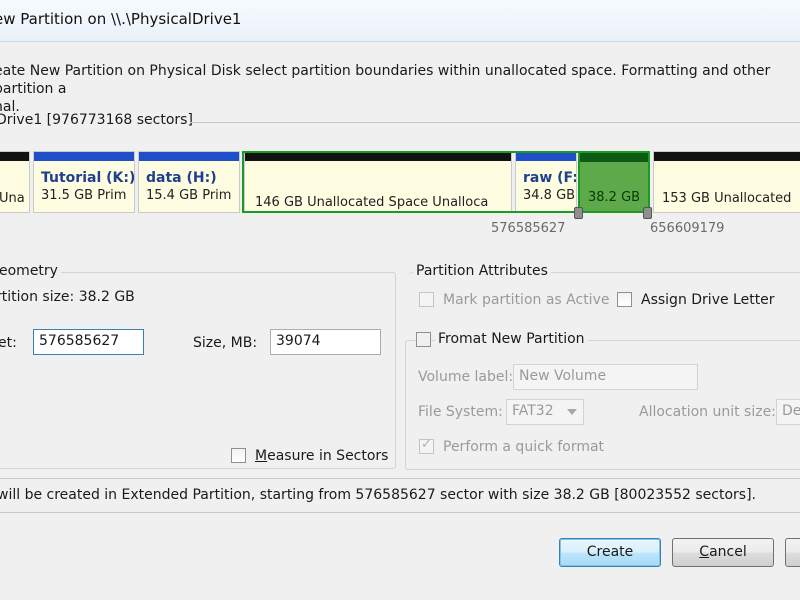  Describe the element at coordinates (12, 198) in the screenshot. I see `partition-size: Una` at that location.